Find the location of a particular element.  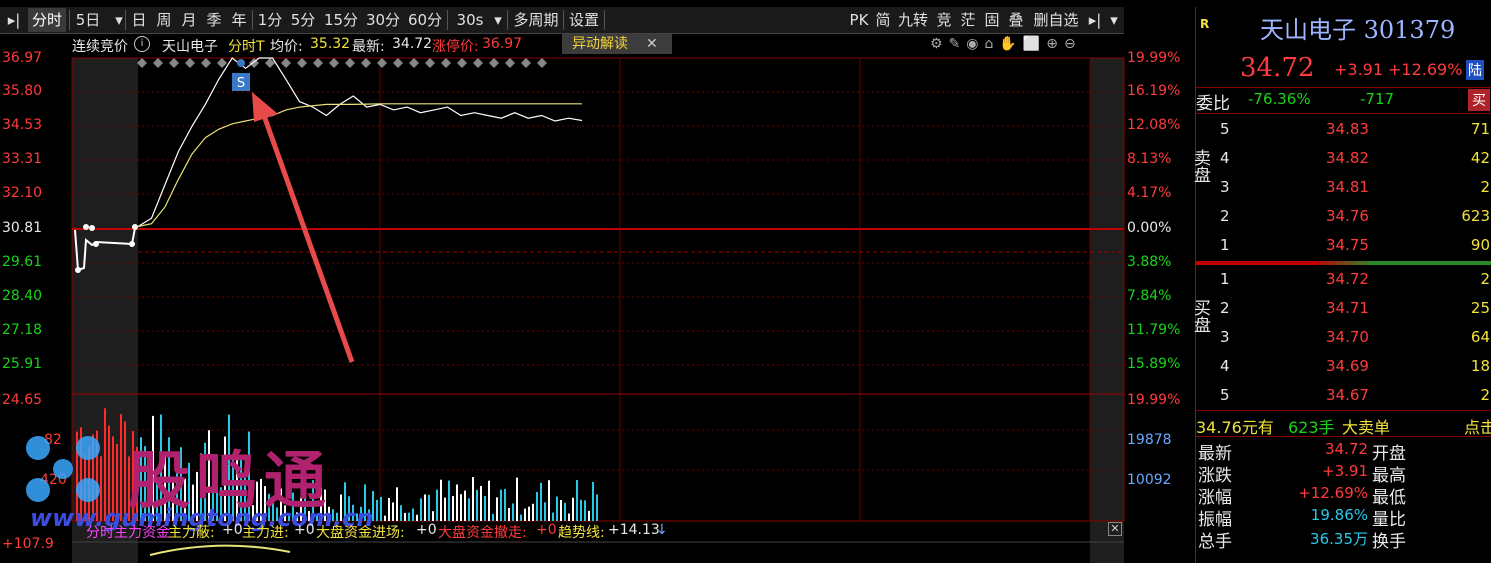

ask-price: 34.76 is located at coordinates (1347, 216).